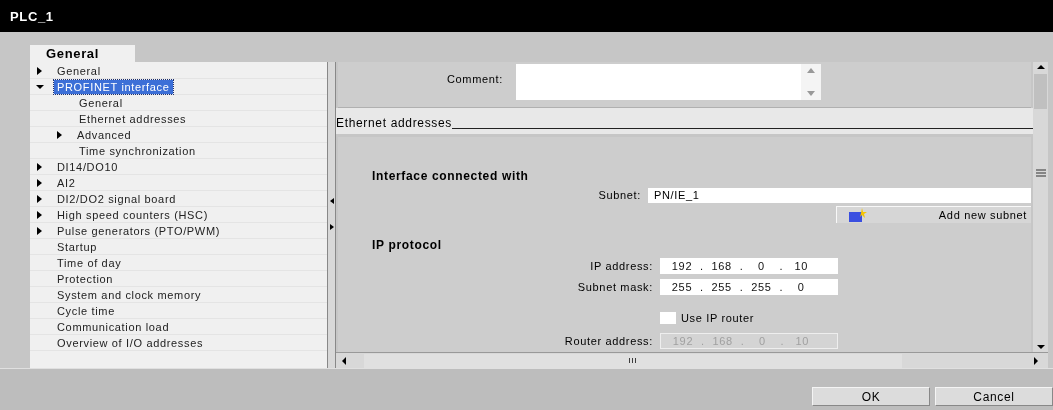 This screenshot has width=1053, height=410. Describe the element at coordinates (116, 198) in the screenshot. I see `tree-item: DI2/DO2 signal board` at that location.